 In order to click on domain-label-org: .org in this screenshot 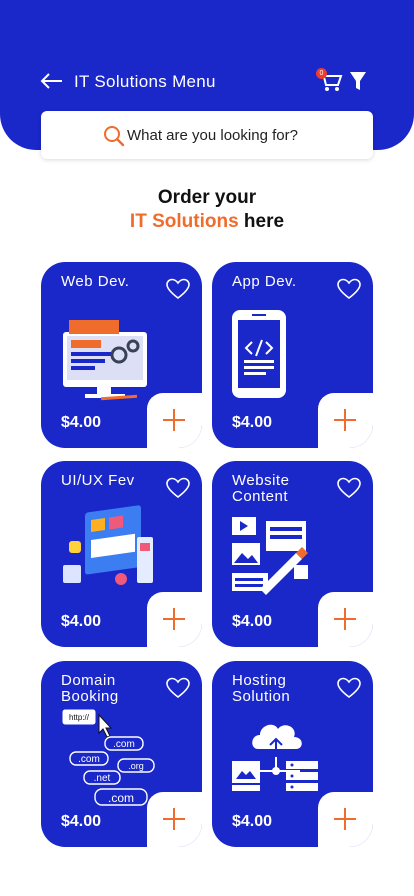, I will do `click(136, 766)`.